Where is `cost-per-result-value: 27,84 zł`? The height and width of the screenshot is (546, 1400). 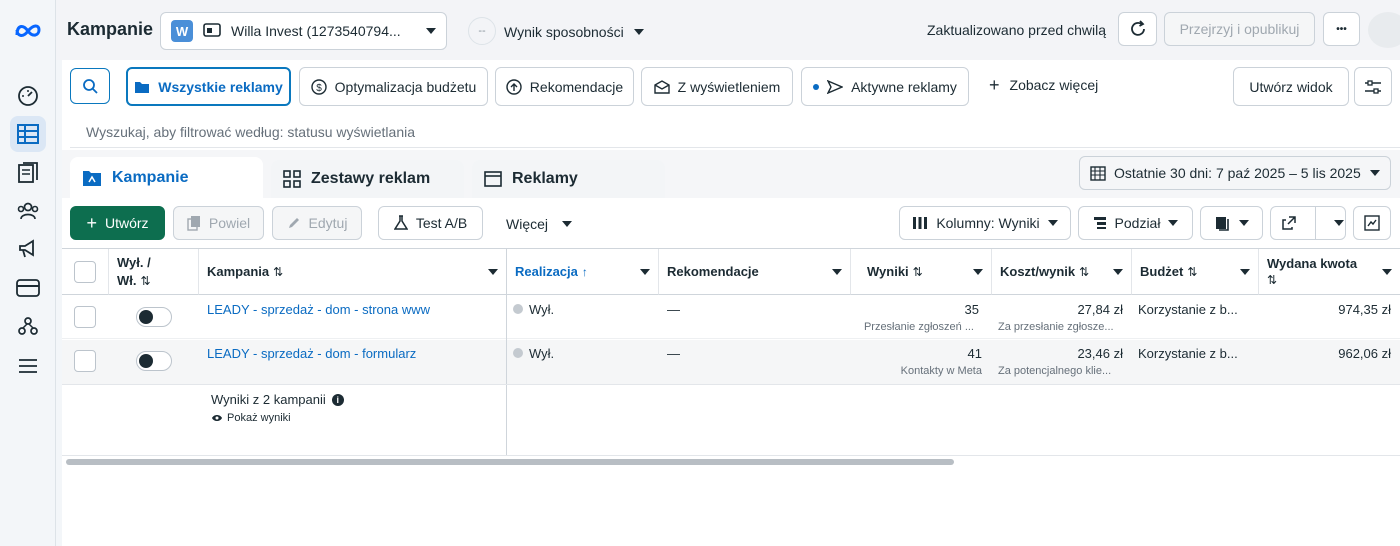
cost-per-result-value: 27,84 zł is located at coordinates (1100, 309).